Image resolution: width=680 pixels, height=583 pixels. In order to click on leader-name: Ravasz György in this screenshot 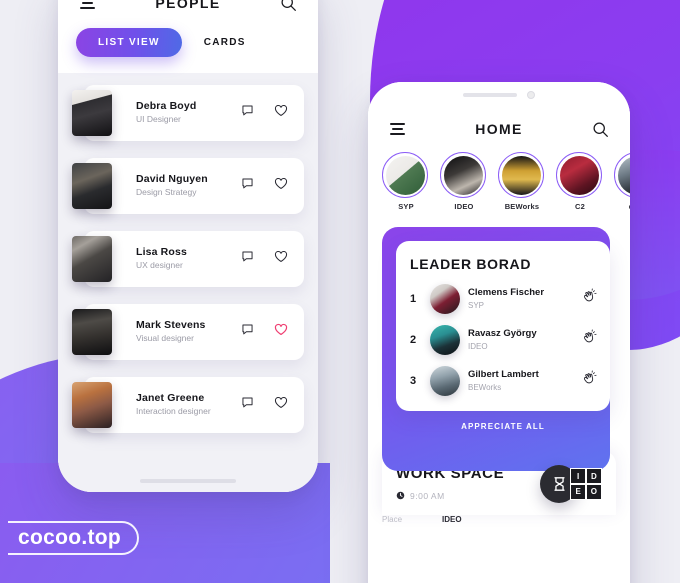, I will do `click(502, 333)`.